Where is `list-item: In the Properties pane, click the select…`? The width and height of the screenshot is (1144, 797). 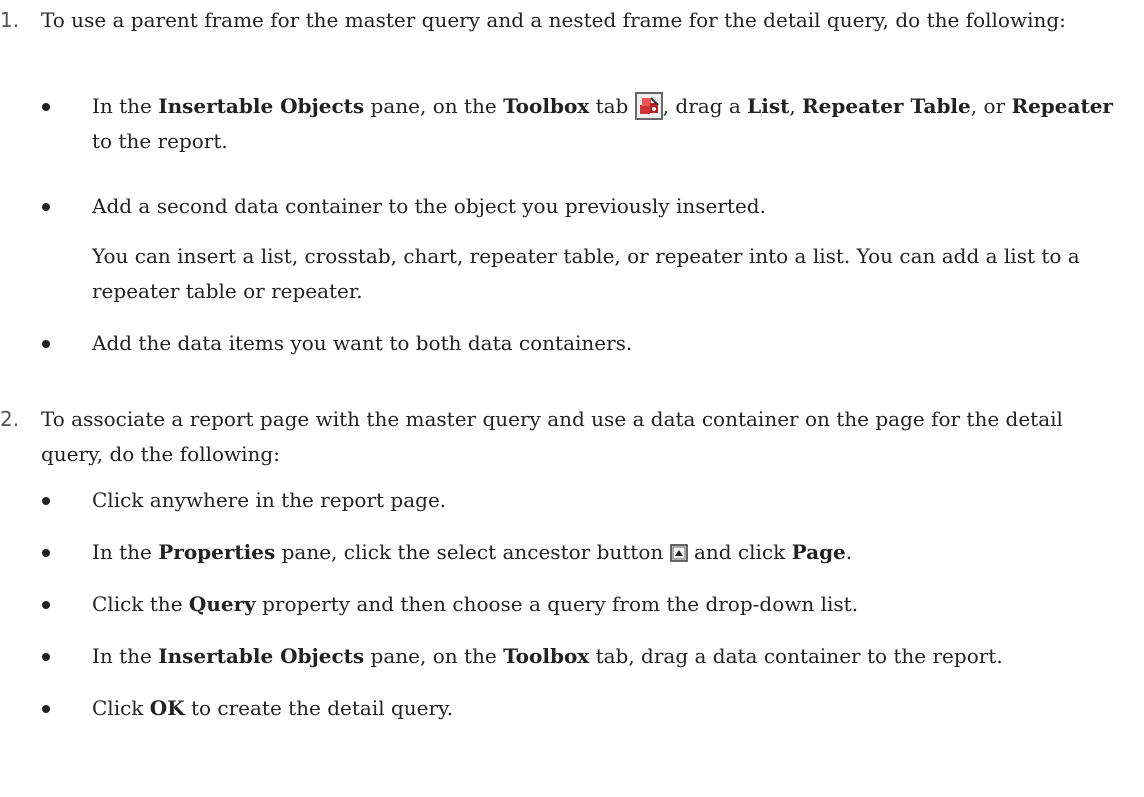
list-item: In the Properties pane, click the select… is located at coordinates (582, 552).